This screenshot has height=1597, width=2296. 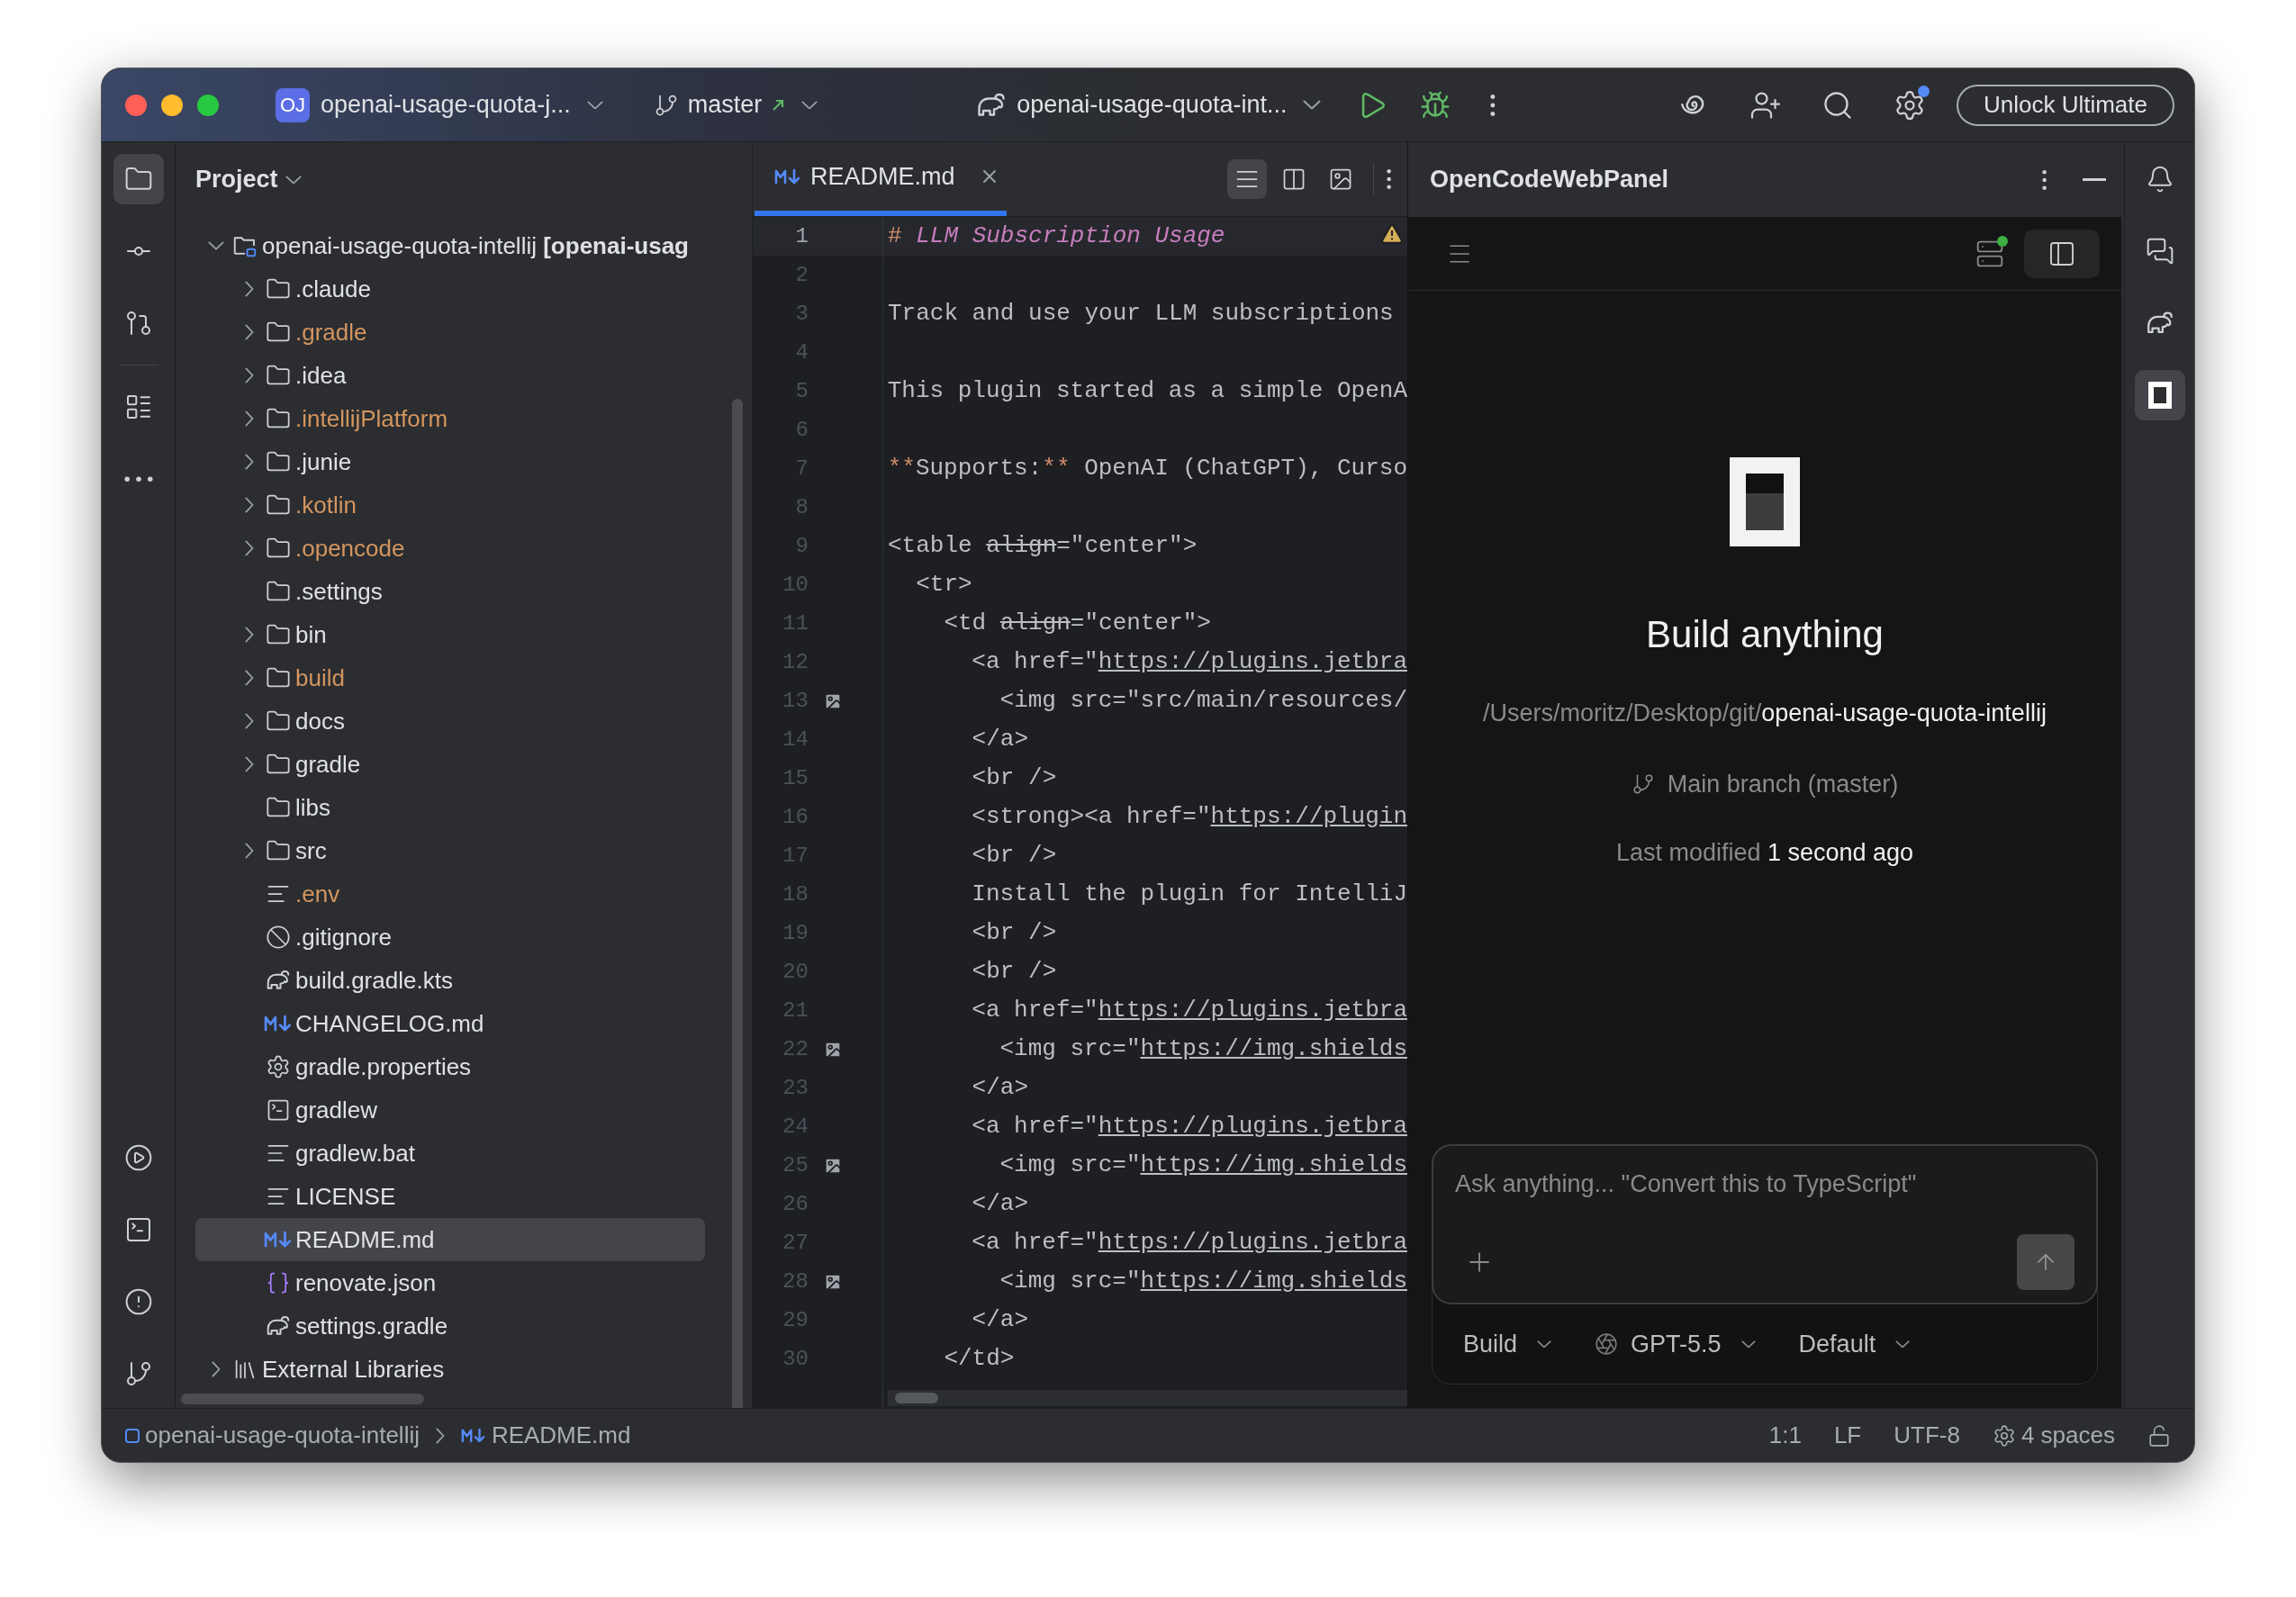 What do you see at coordinates (1927, 1435) in the screenshot?
I see `file-encoding: UTF-8` at bounding box center [1927, 1435].